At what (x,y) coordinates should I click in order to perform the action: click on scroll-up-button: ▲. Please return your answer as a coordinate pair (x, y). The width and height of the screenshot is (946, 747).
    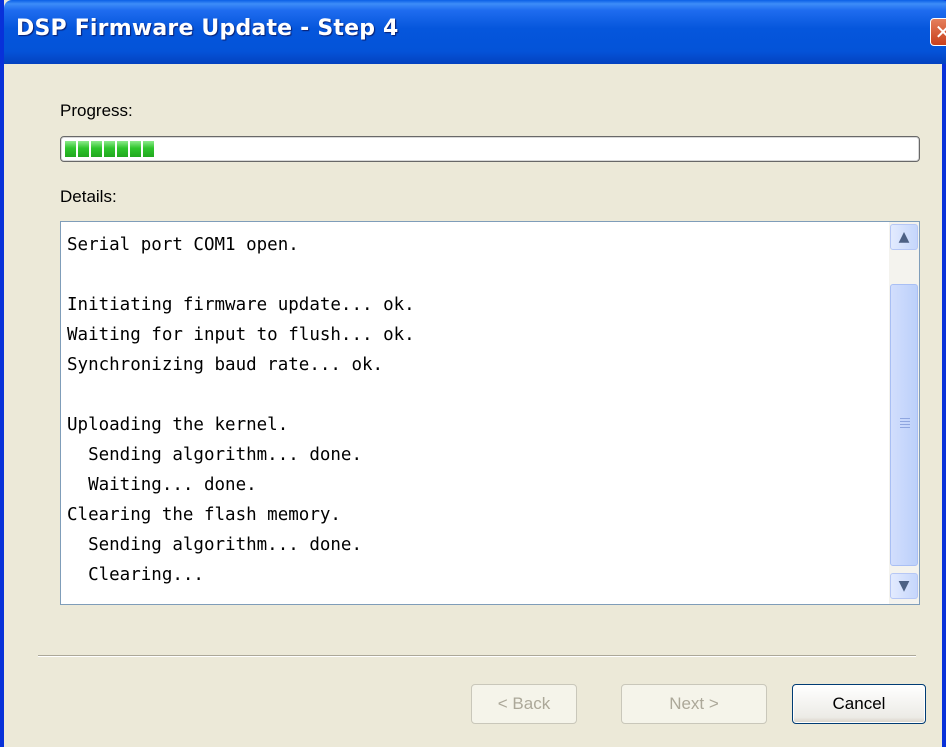
    Looking at the image, I should click on (904, 237).